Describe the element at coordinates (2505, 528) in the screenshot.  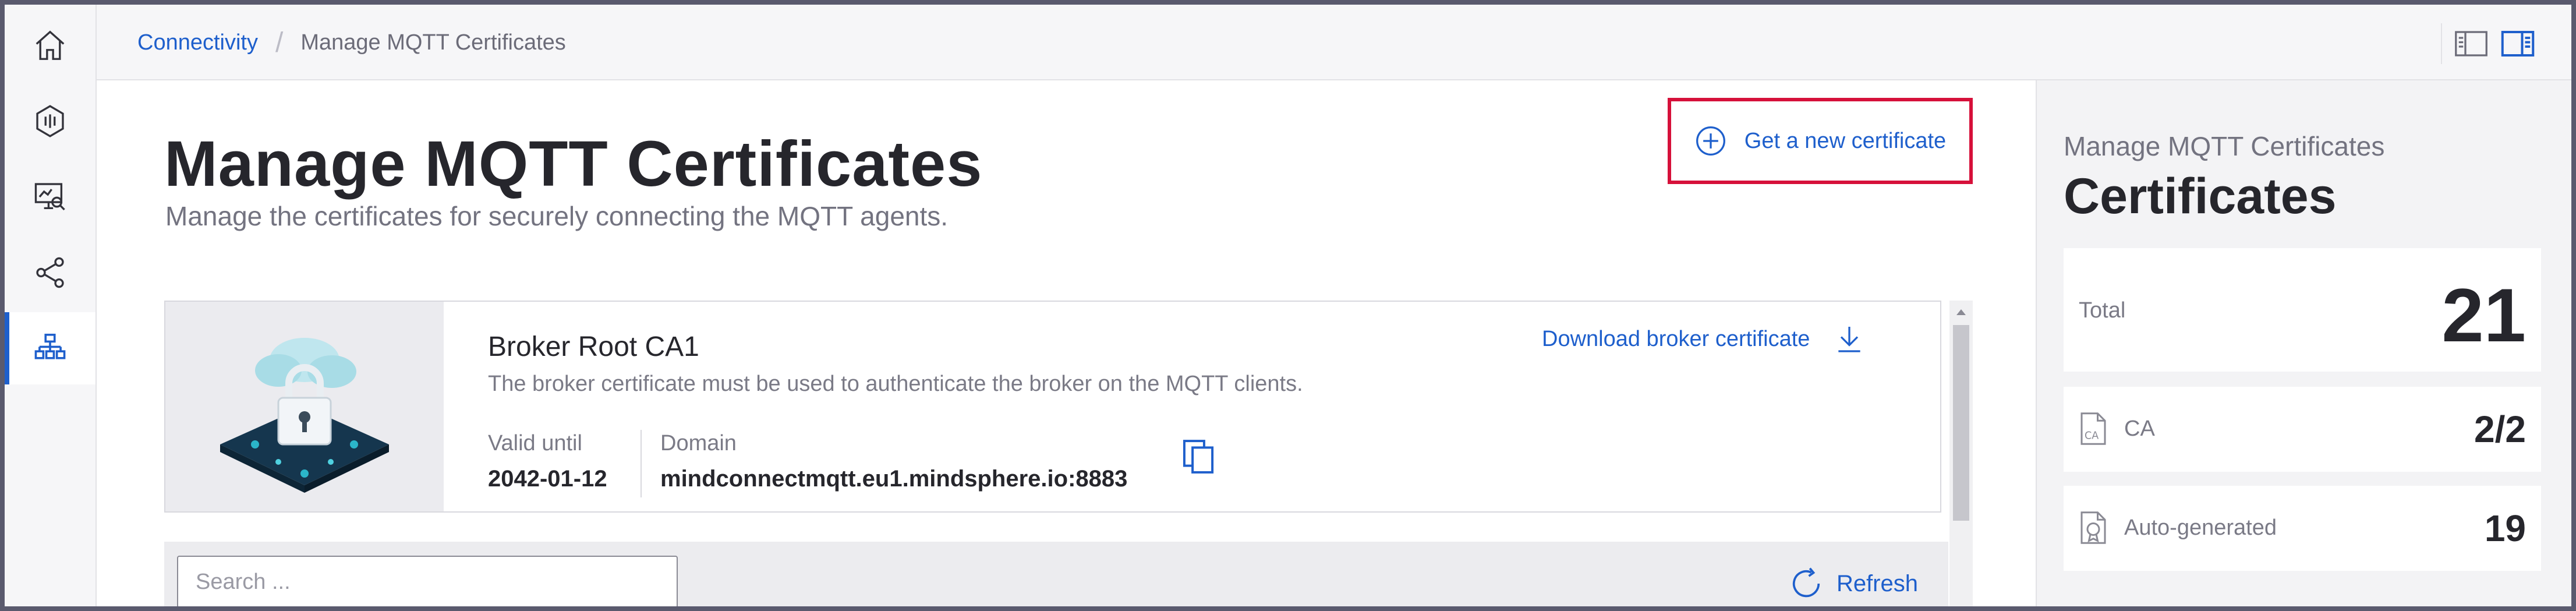
I see `stat-auto-value: 19` at that location.